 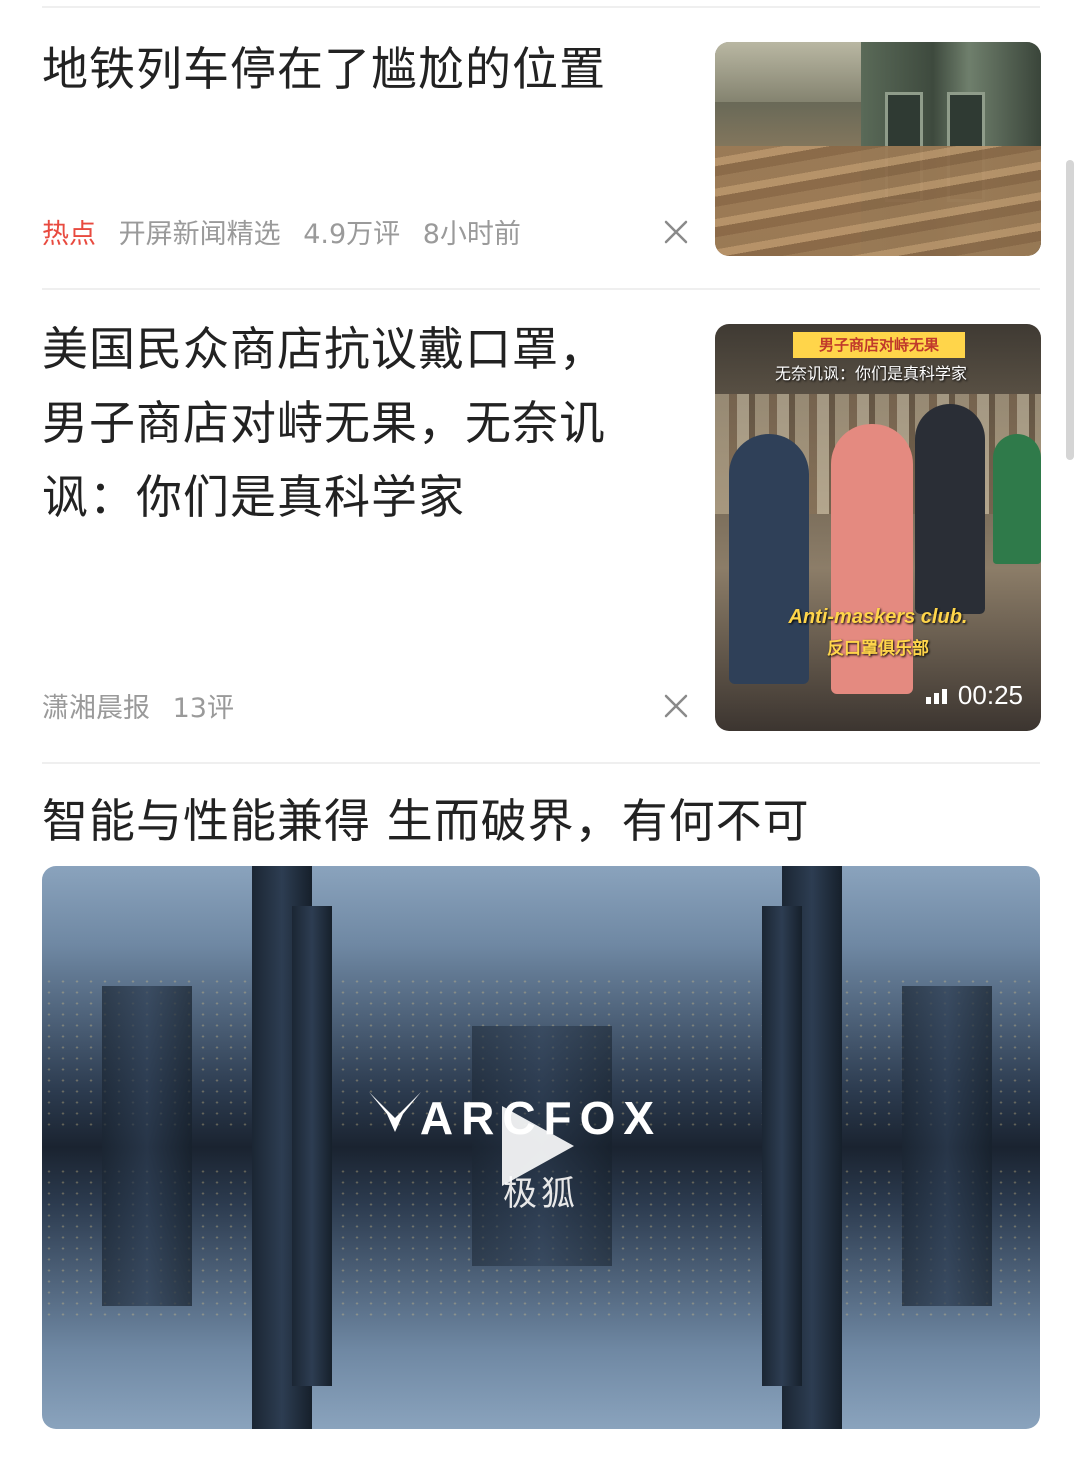 I want to click on thumb-subtitle: 无奈讥讽：你们是真科学家, so click(x=871, y=373).